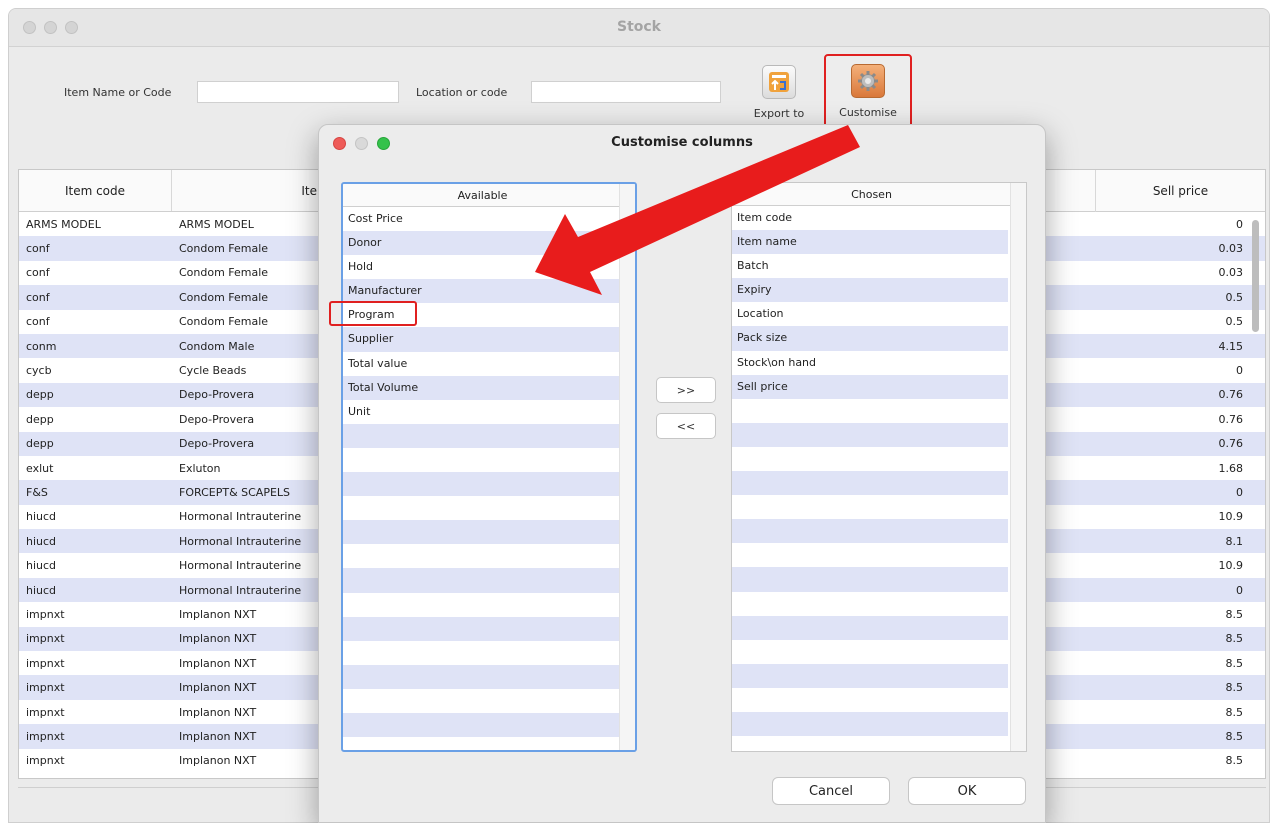 This screenshot has width=1278, height=823. Describe the element at coordinates (483, 195) in the screenshot. I see `available-header: Available` at that location.